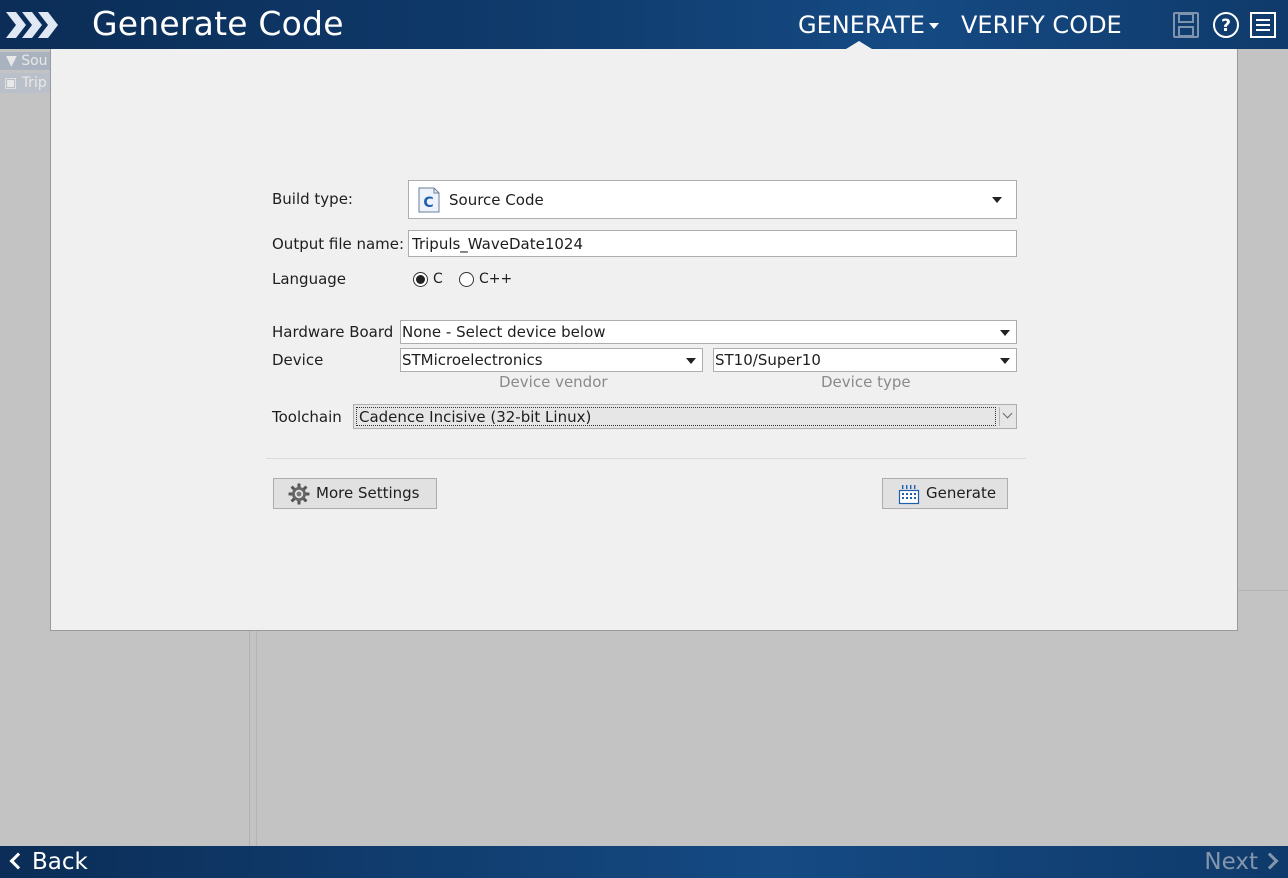  I want to click on app-header: Generate Code GENERATE VERIFY CODE ?, so click(644, 24).